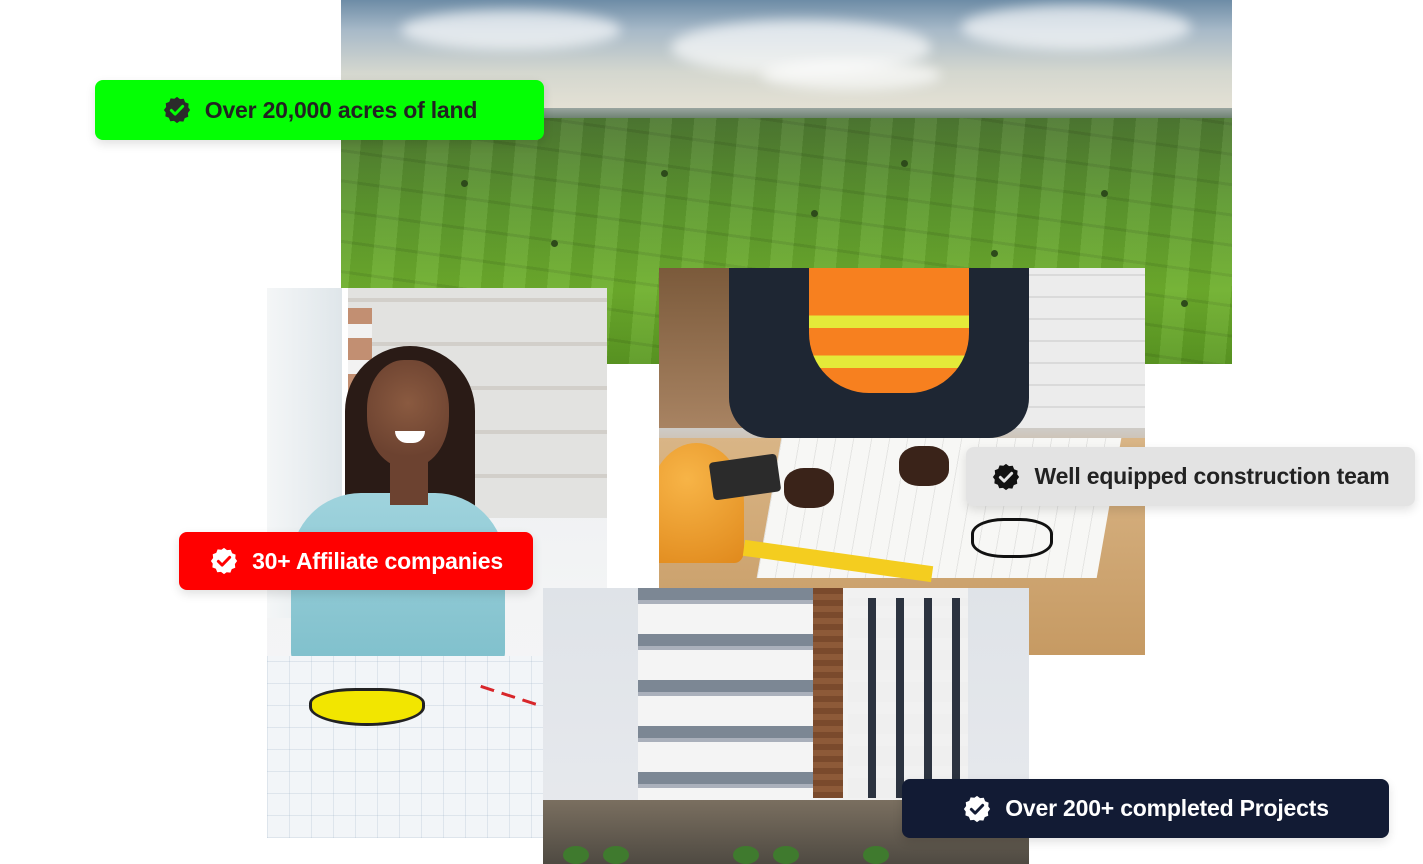  I want to click on highlight-label: Over 200+ completed Projects, so click(1167, 808).